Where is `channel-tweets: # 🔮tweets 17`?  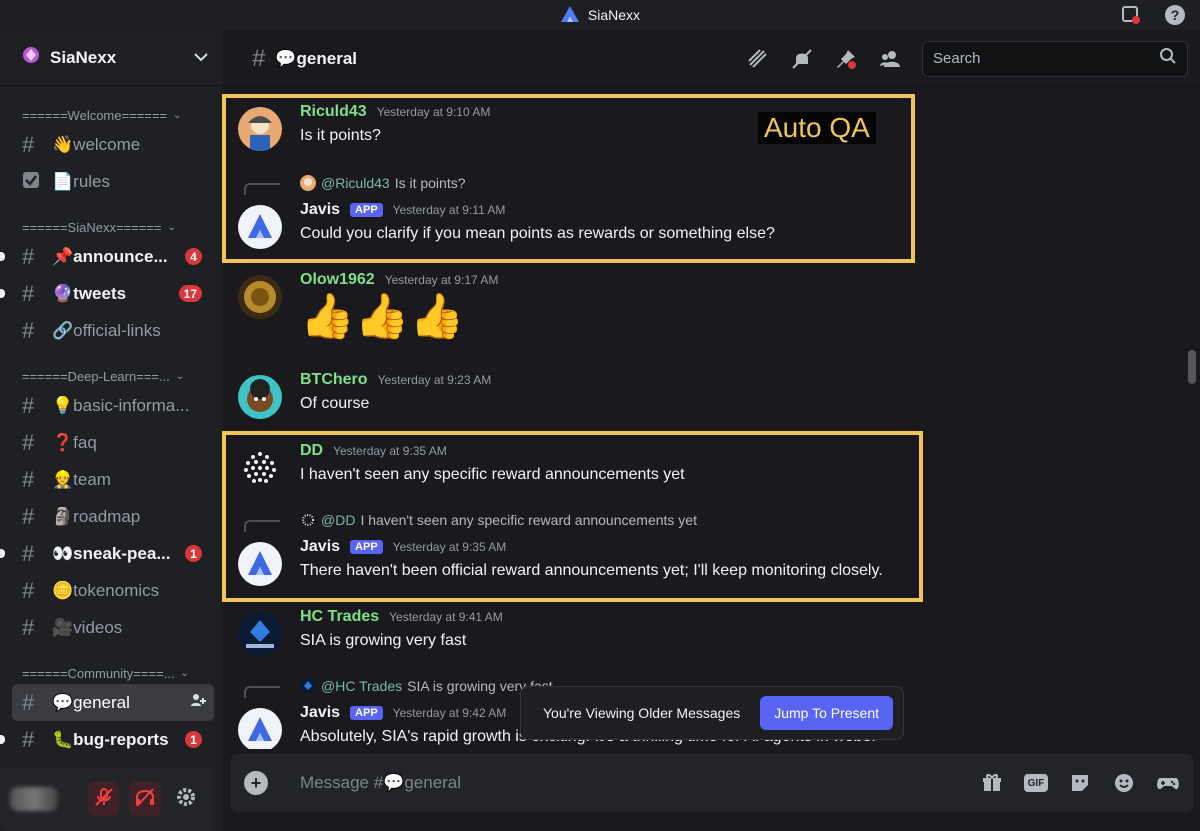 channel-tweets: # 🔮tweets 17 is located at coordinates (107, 293).